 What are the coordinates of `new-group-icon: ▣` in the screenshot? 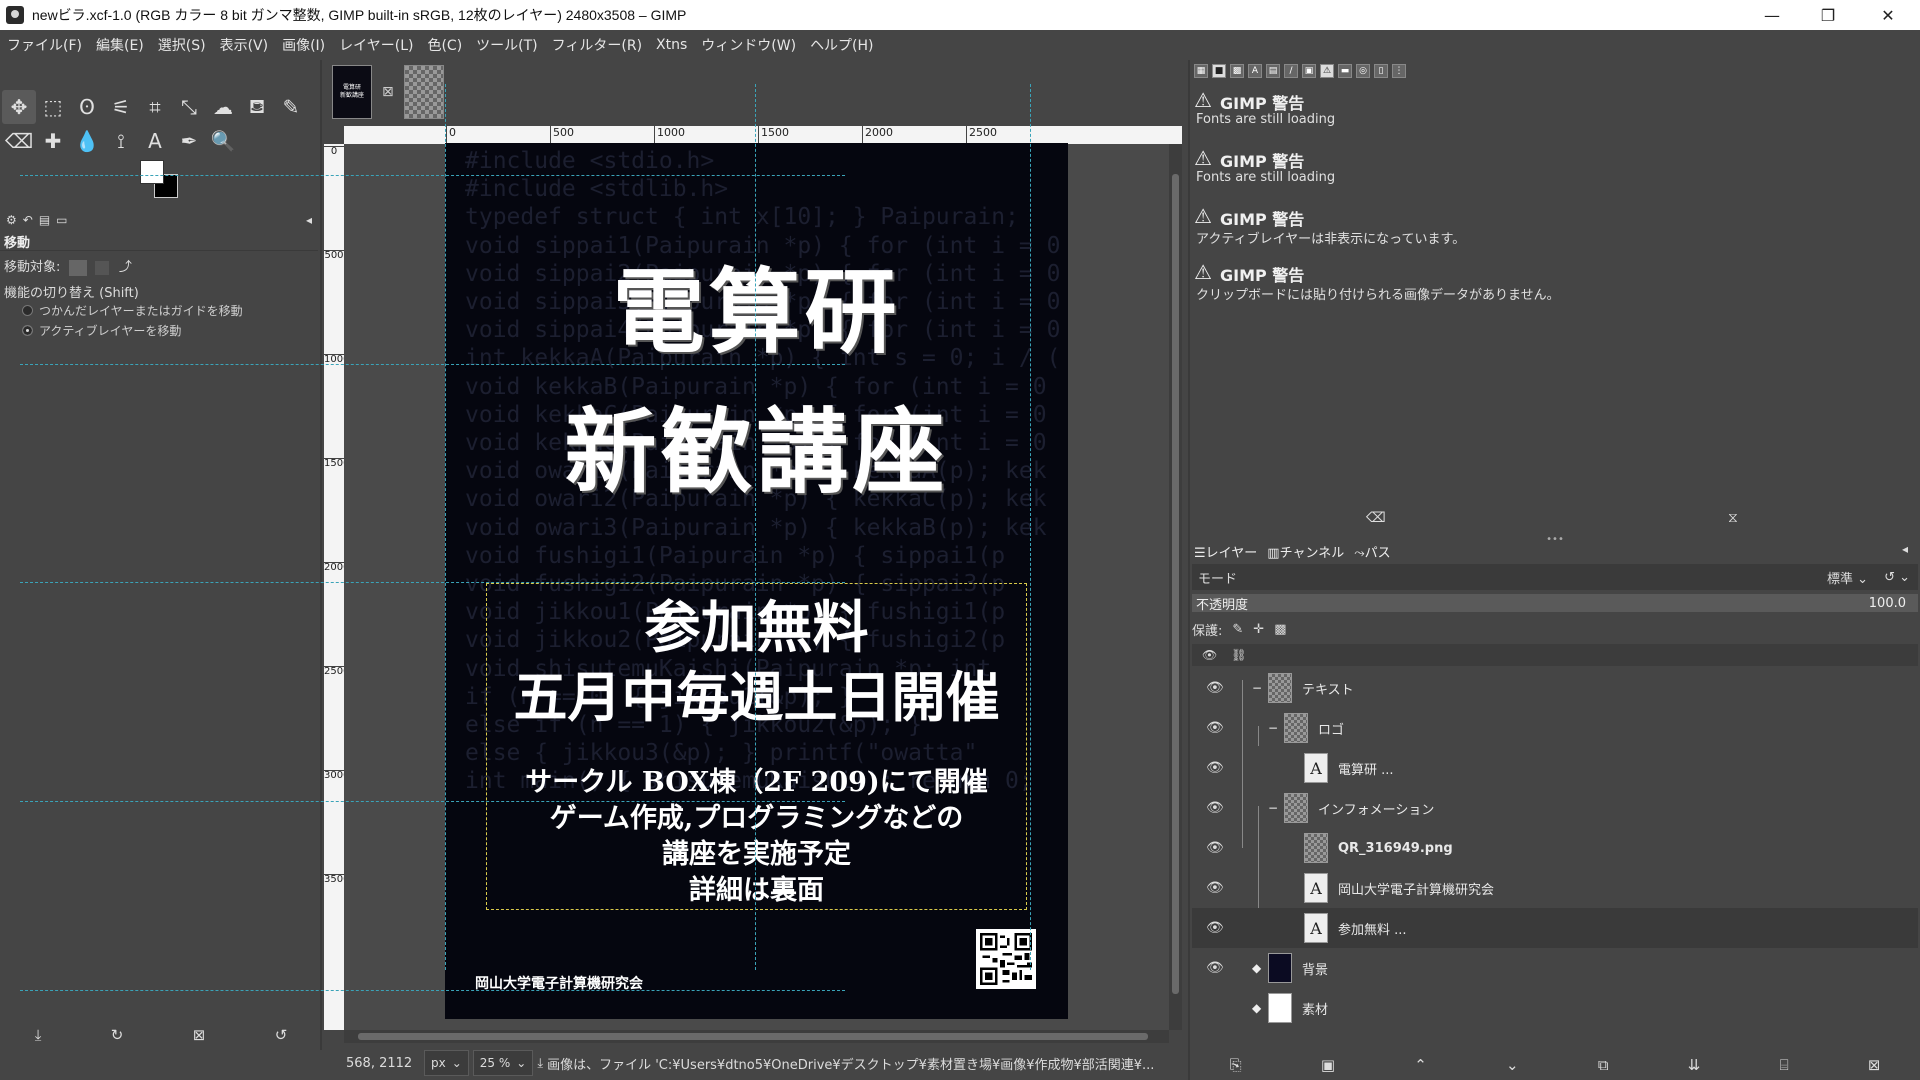 It's located at (1328, 1065).